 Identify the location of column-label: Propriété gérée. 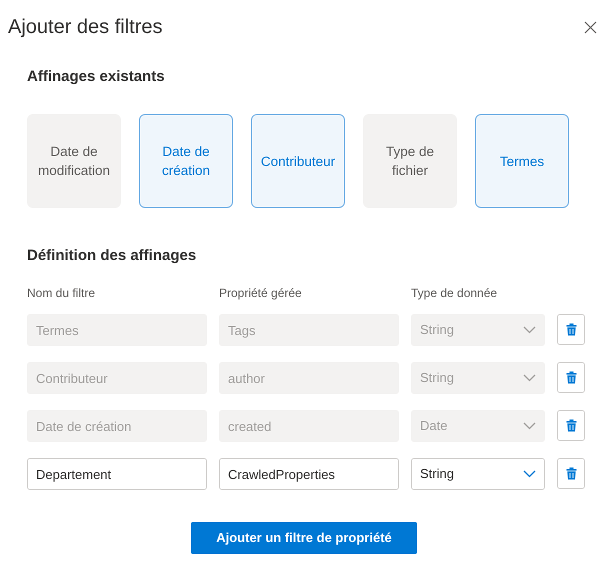
(261, 293).